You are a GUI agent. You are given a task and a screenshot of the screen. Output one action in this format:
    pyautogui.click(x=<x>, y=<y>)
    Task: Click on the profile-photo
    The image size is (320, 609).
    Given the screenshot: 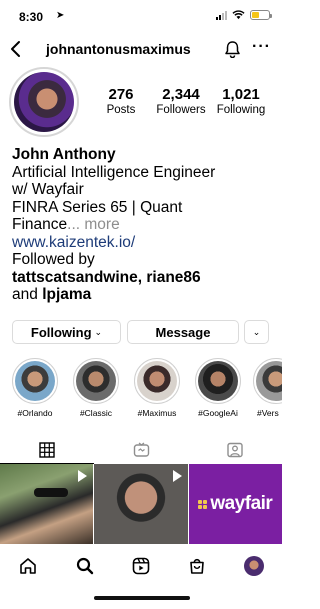 What is the action you would take?
    pyautogui.click(x=44, y=102)
    